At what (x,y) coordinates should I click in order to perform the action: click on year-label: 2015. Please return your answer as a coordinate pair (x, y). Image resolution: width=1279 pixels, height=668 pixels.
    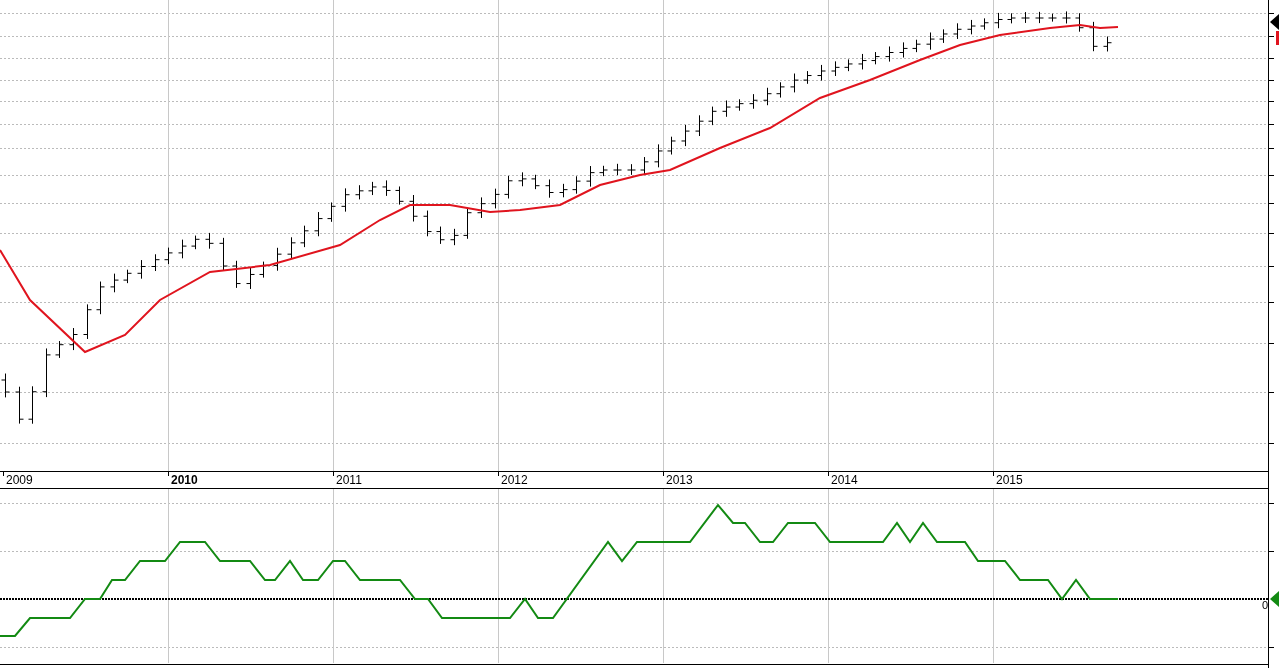
    Looking at the image, I should click on (1009, 480).